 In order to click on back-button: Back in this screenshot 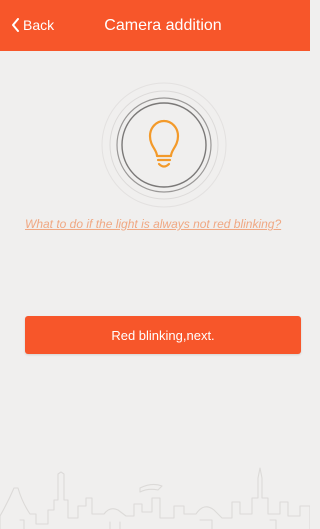, I will do `click(32, 25)`.